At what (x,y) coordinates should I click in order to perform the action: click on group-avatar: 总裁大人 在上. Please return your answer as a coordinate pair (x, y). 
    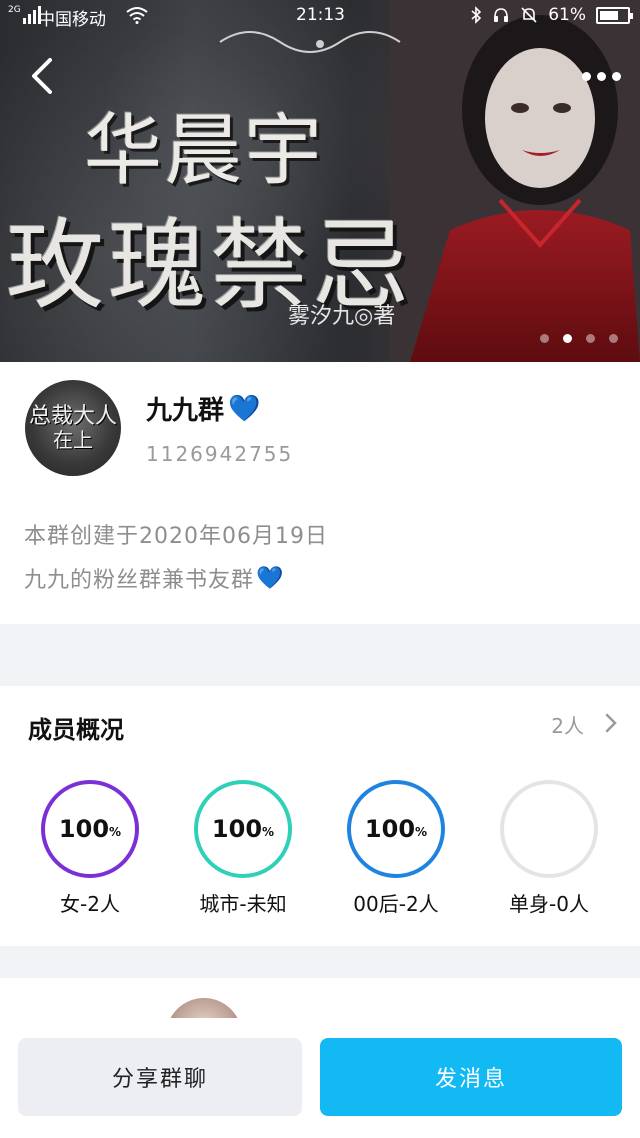
    Looking at the image, I should click on (73, 428).